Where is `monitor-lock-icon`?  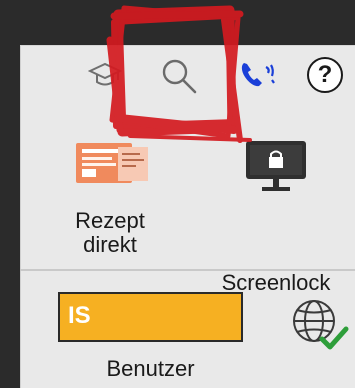
monitor-lock-icon is located at coordinates (276, 166).